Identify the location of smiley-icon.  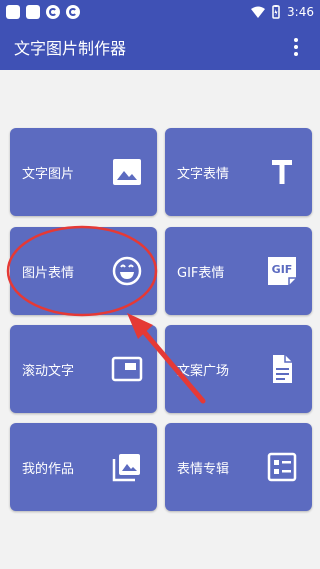
(127, 271).